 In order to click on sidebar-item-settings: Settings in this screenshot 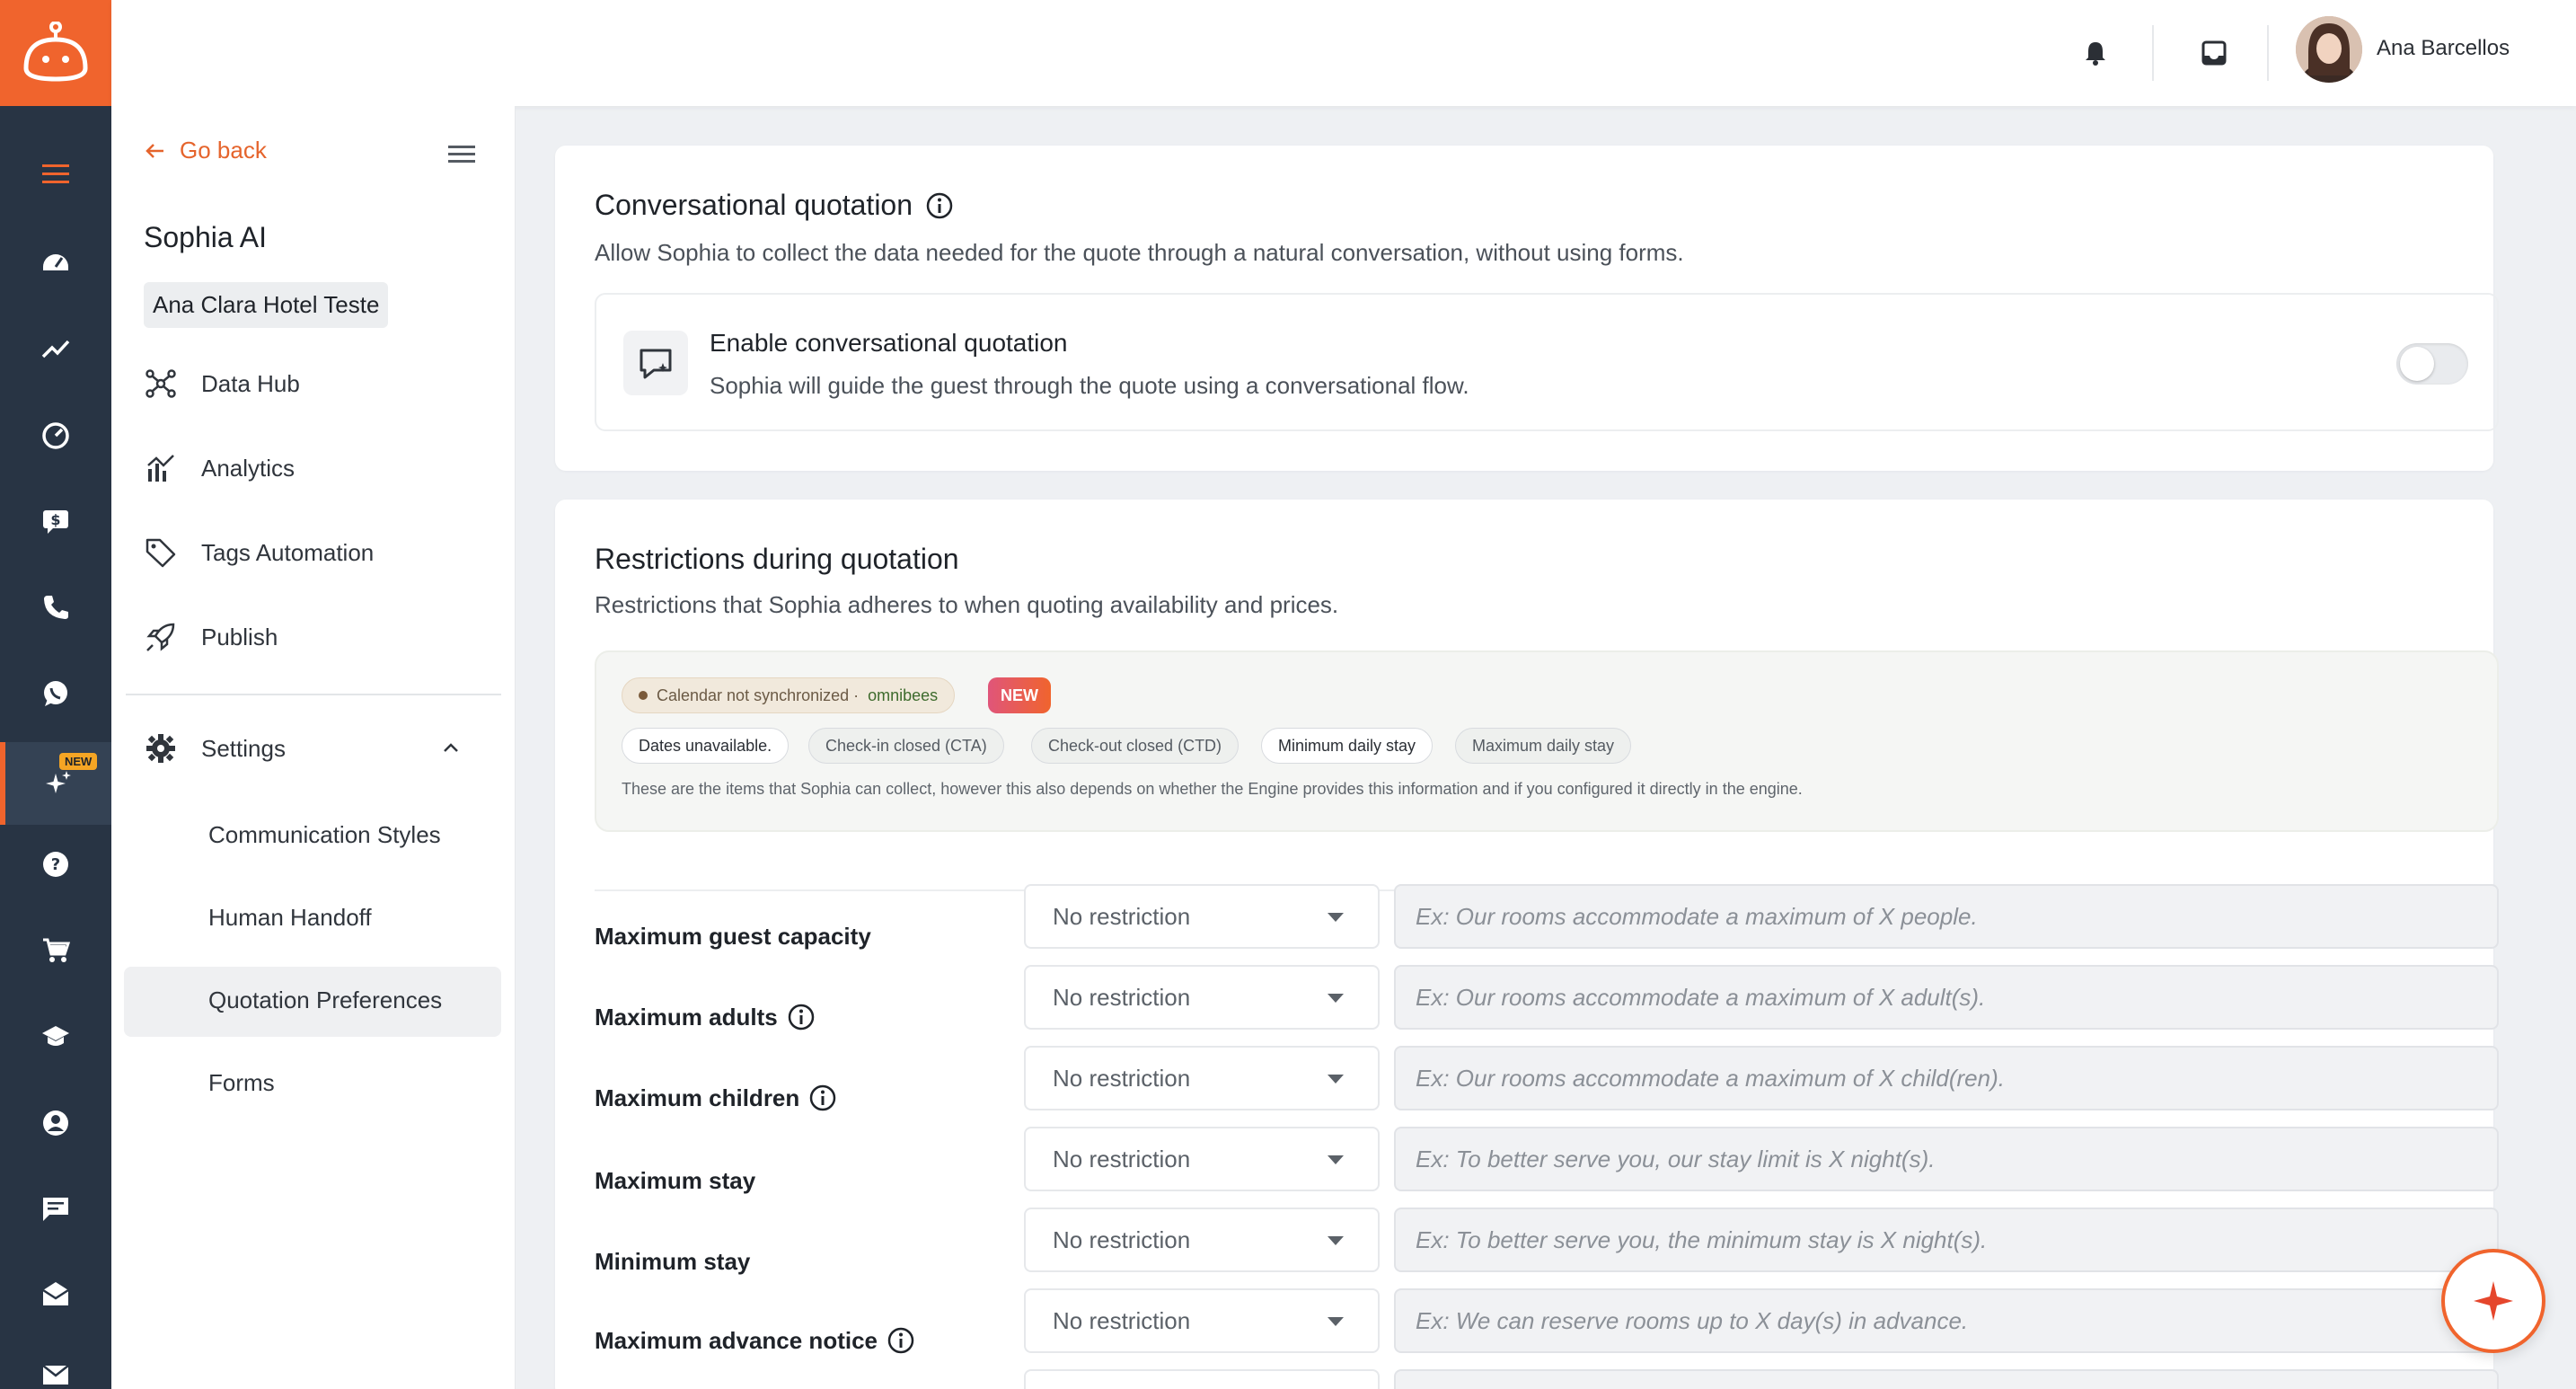, I will do `click(323, 748)`.